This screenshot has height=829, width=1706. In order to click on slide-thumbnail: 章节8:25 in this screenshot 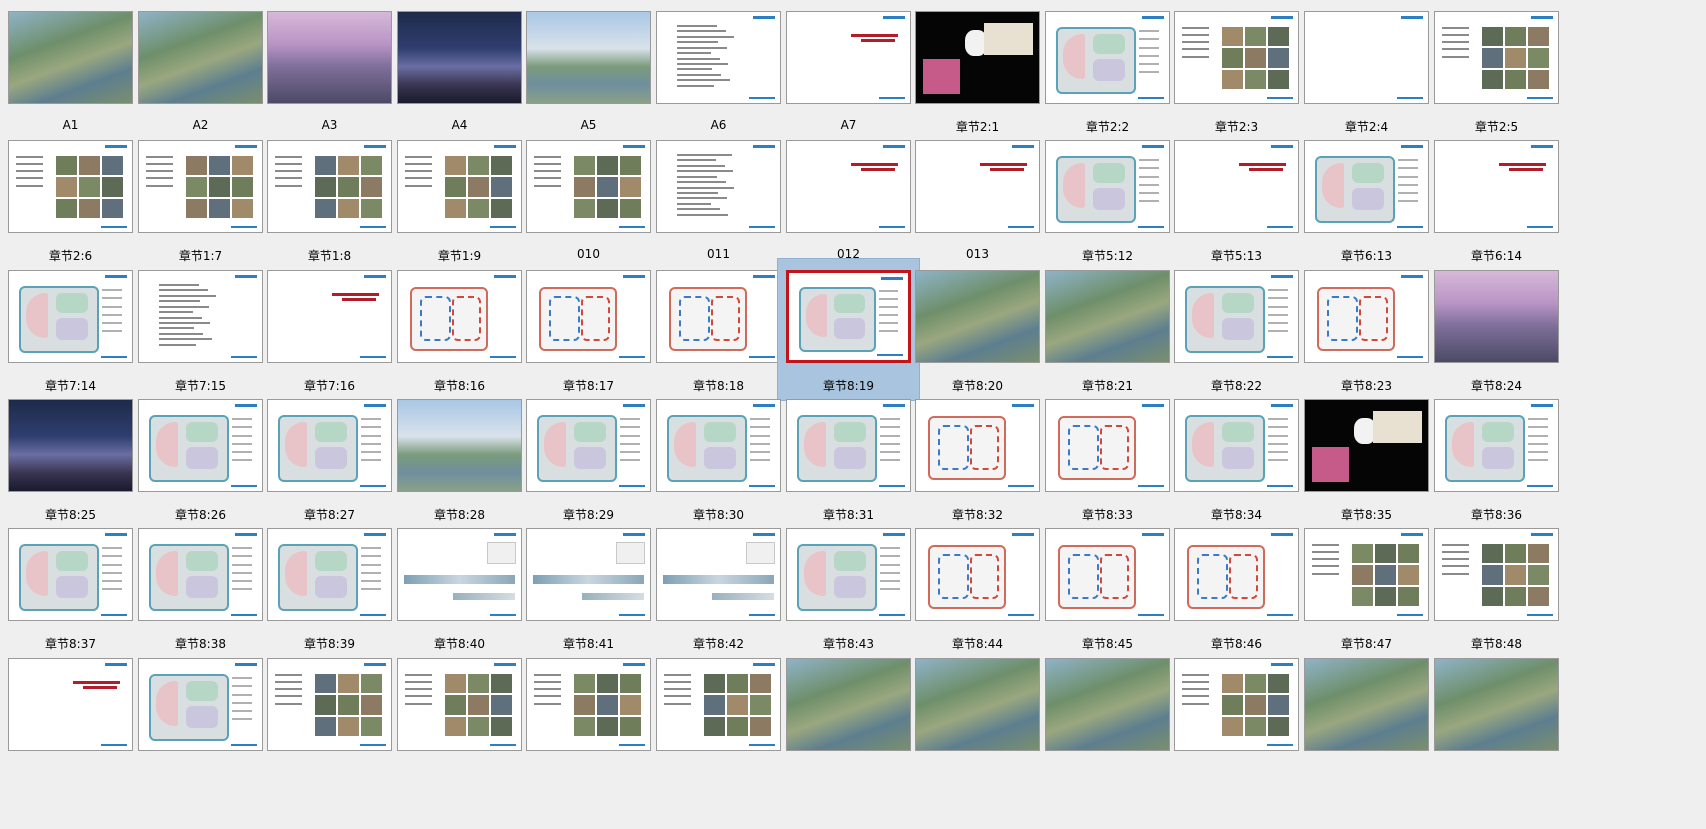, I will do `click(70, 458)`.